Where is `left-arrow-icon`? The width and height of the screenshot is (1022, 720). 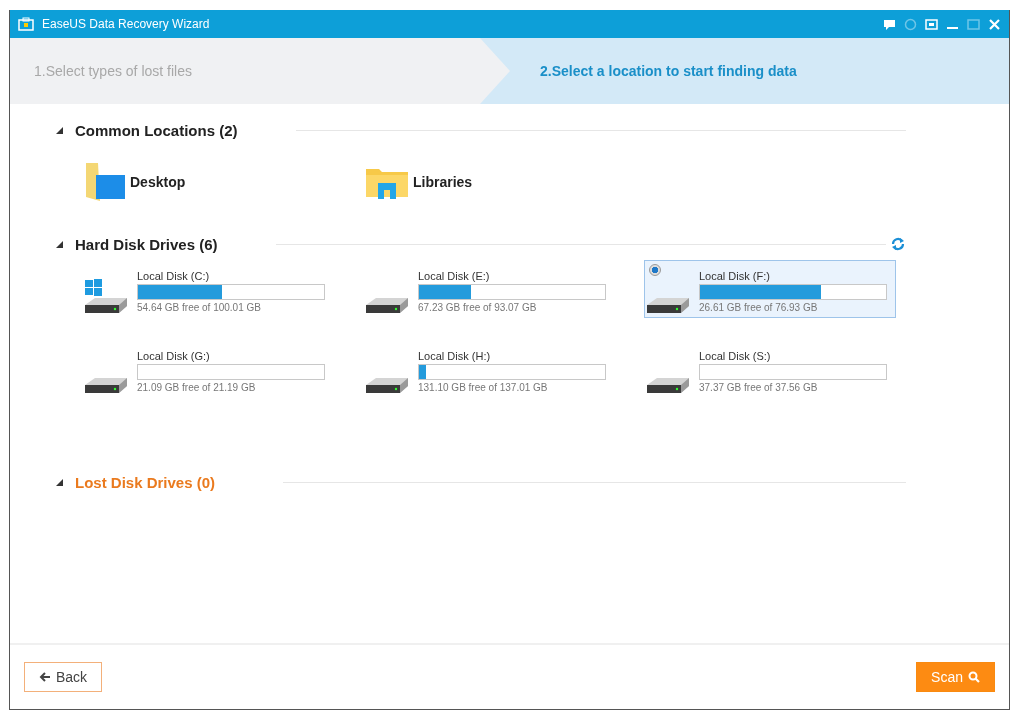 left-arrow-icon is located at coordinates (45, 677).